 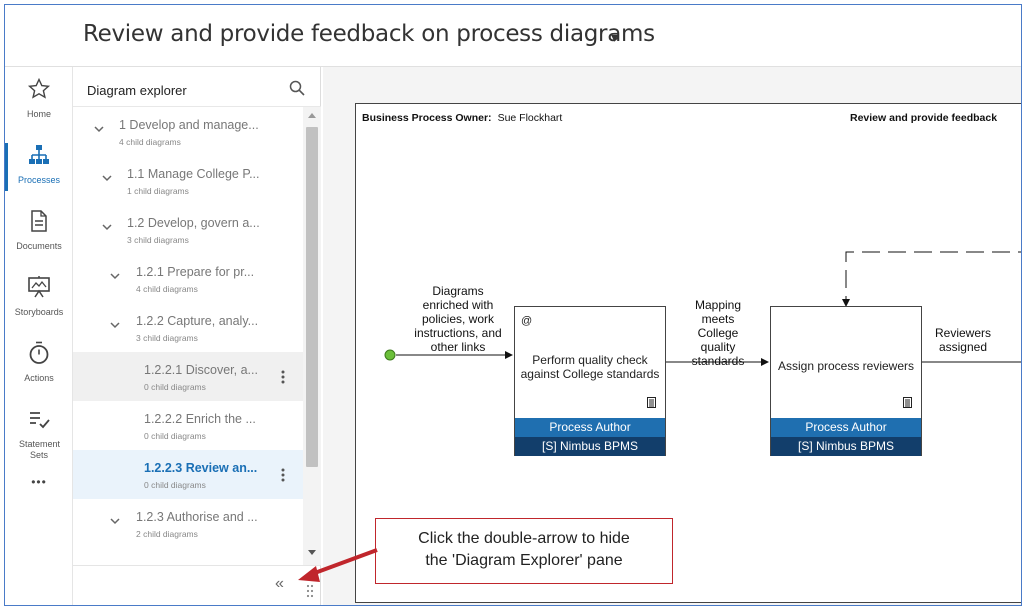 I want to click on tree-item-count: 2 child diagrams, so click(x=167, y=534).